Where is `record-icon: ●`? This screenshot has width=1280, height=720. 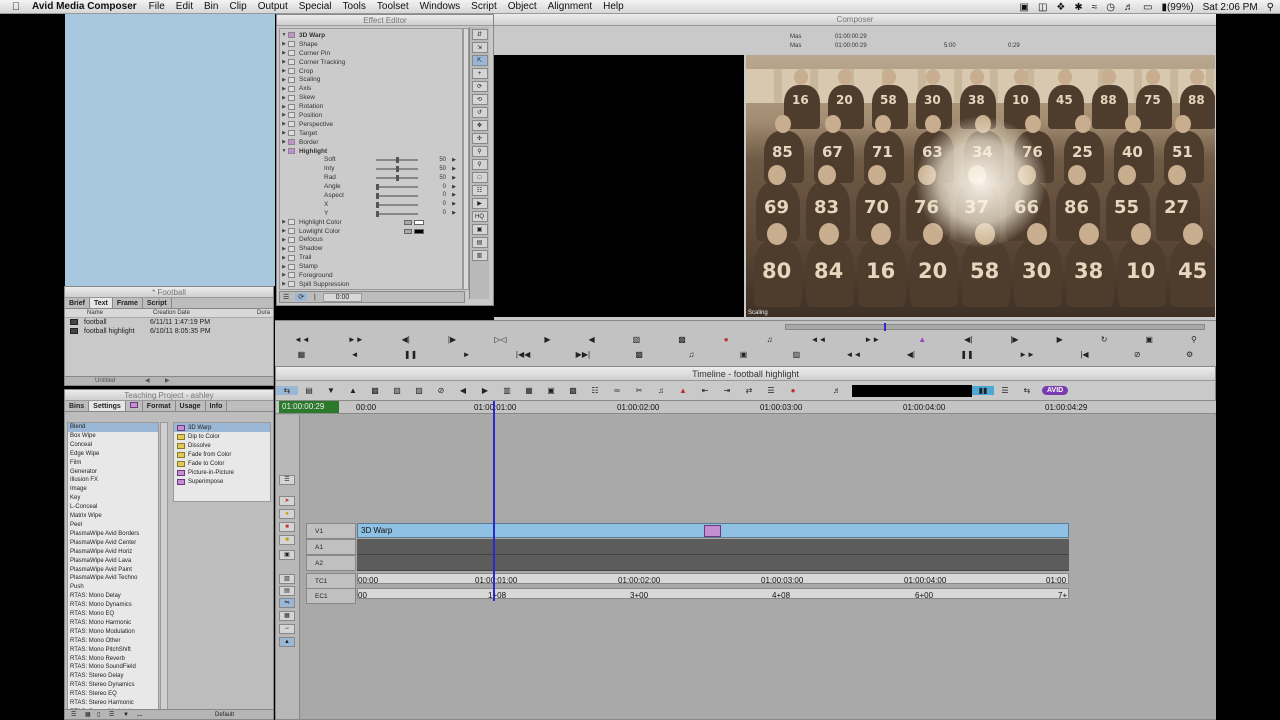 record-icon: ● is located at coordinates (726, 342).